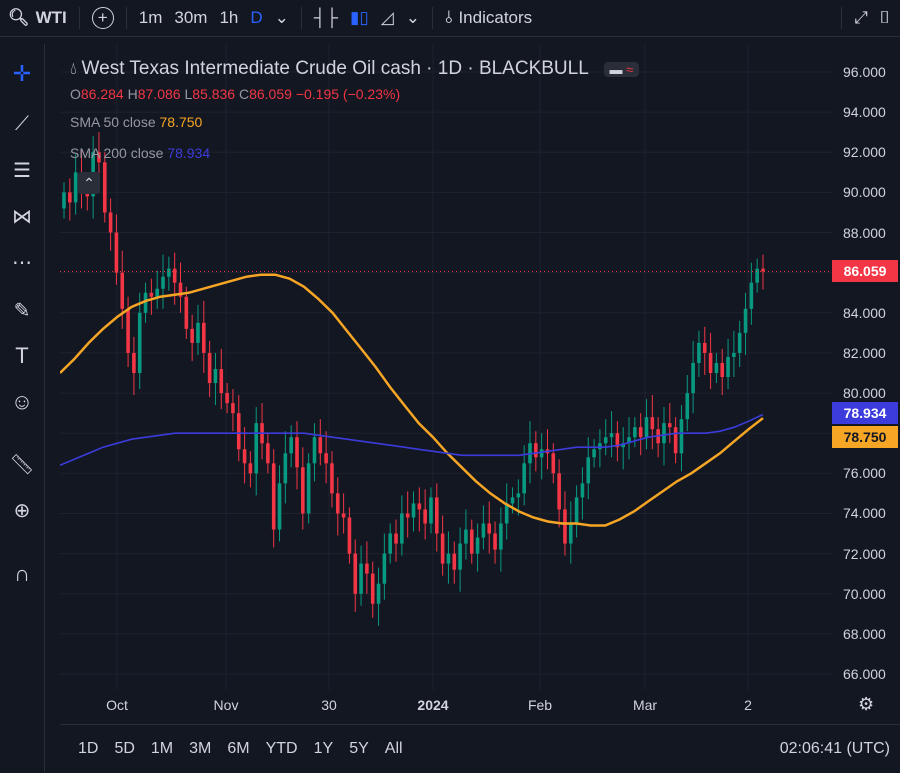  What do you see at coordinates (861, 18) in the screenshot?
I see `fullscreen-icon: ⤢` at bounding box center [861, 18].